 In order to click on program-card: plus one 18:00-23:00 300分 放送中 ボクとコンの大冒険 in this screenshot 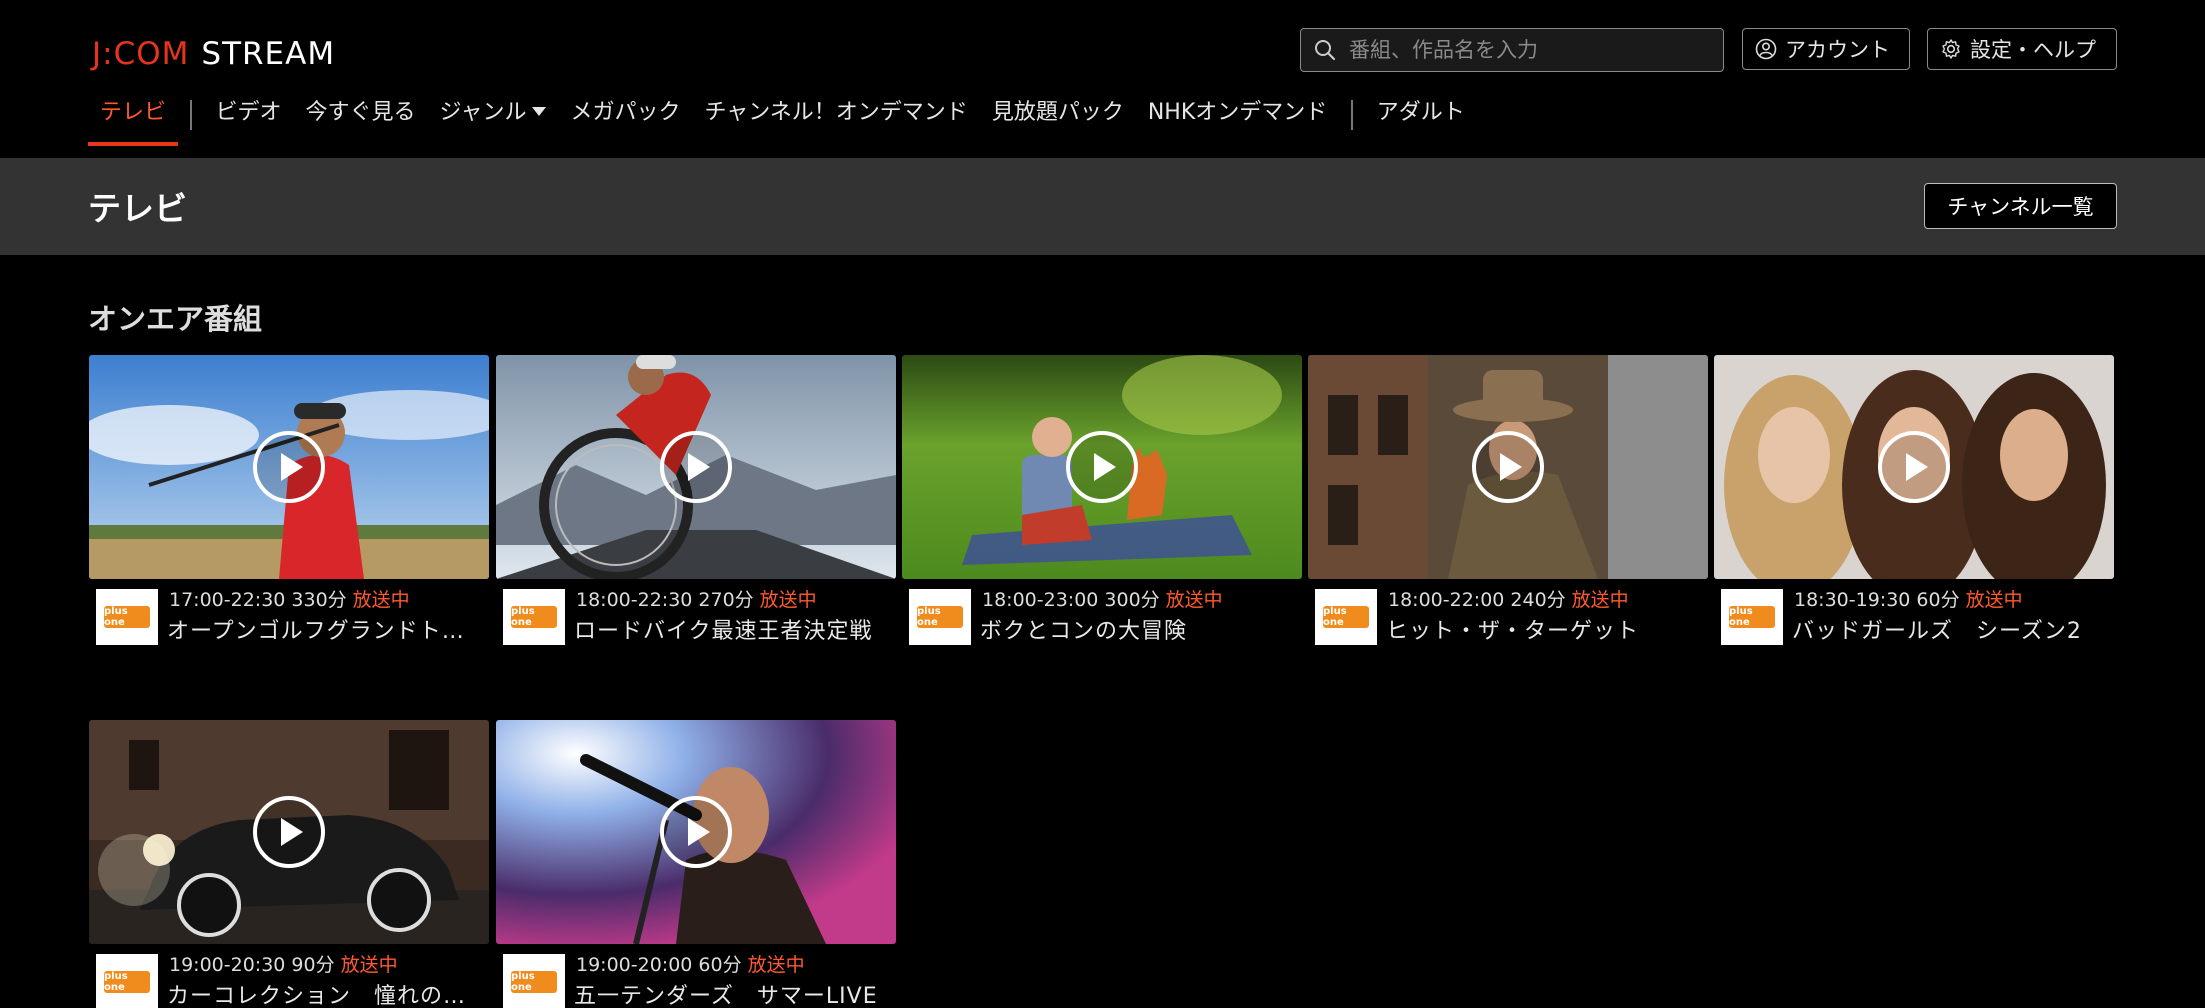, I will do `click(1102, 505)`.